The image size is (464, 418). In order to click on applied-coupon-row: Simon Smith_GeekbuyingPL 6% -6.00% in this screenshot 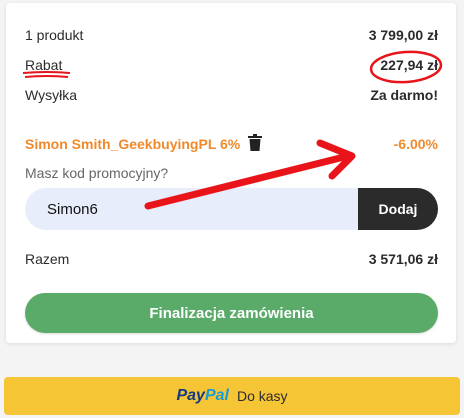, I will do `click(231, 144)`.